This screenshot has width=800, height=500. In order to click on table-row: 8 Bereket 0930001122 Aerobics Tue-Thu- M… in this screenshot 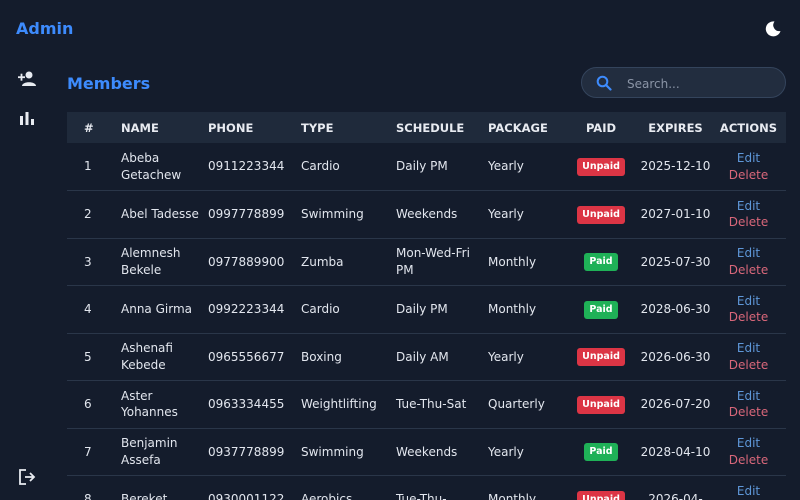, I will do `click(426, 488)`.